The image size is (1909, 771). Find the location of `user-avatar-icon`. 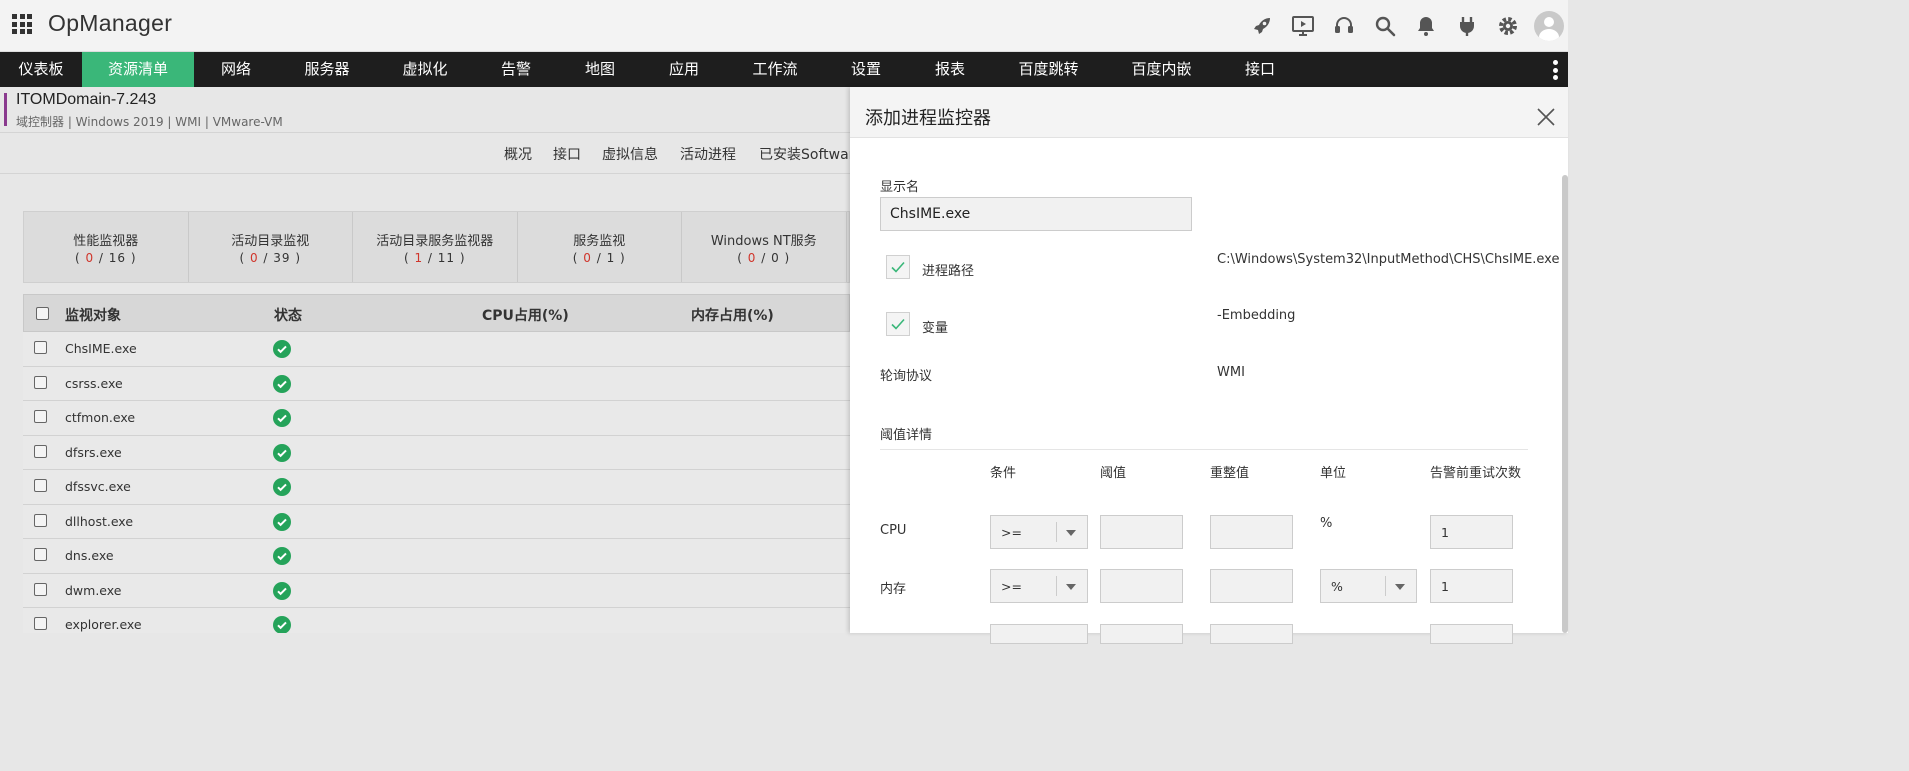

user-avatar-icon is located at coordinates (1549, 26).